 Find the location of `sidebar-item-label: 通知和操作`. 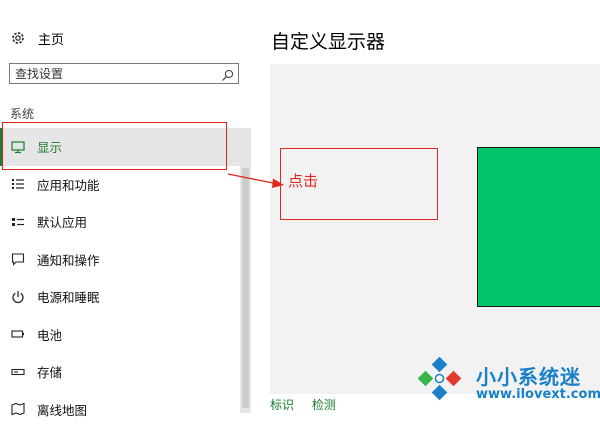

sidebar-item-label: 通知和操作 is located at coordinates (68, 259).